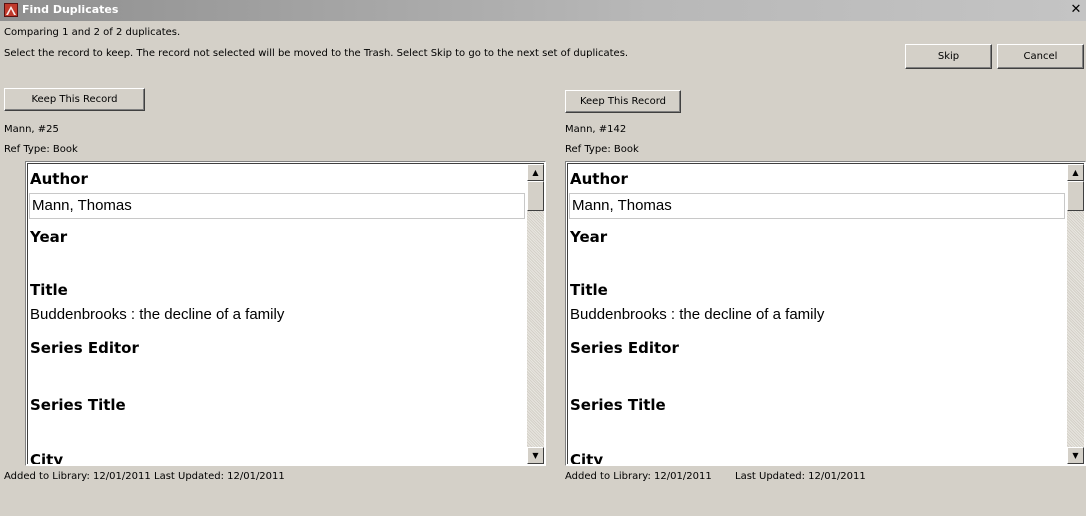  Describe the element at coordinates (70, 9) in the screenshot. I see `window-title: Find Duplicates` at that location.